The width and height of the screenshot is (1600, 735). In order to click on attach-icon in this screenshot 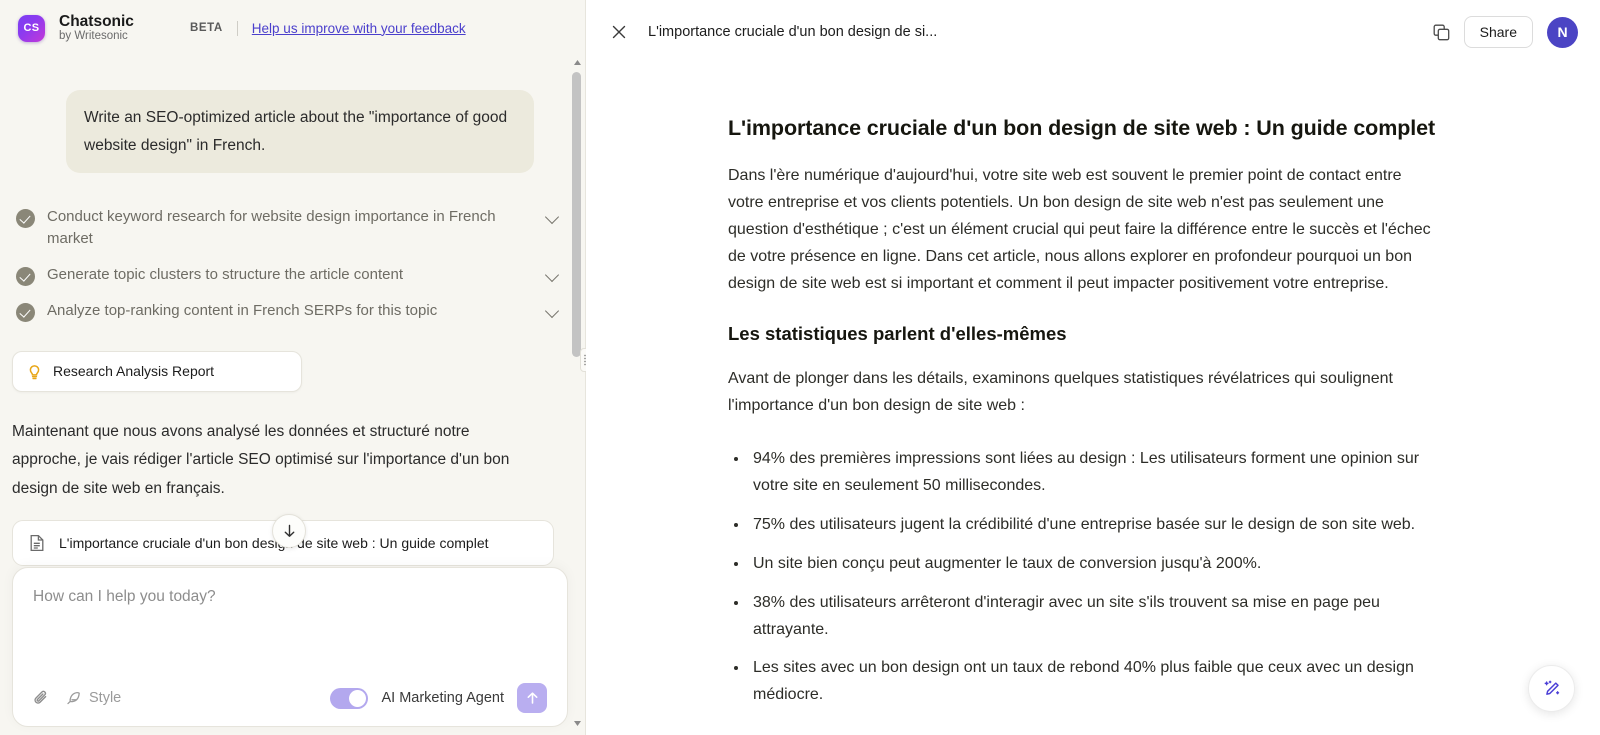, I will do `click(41, 698)`.